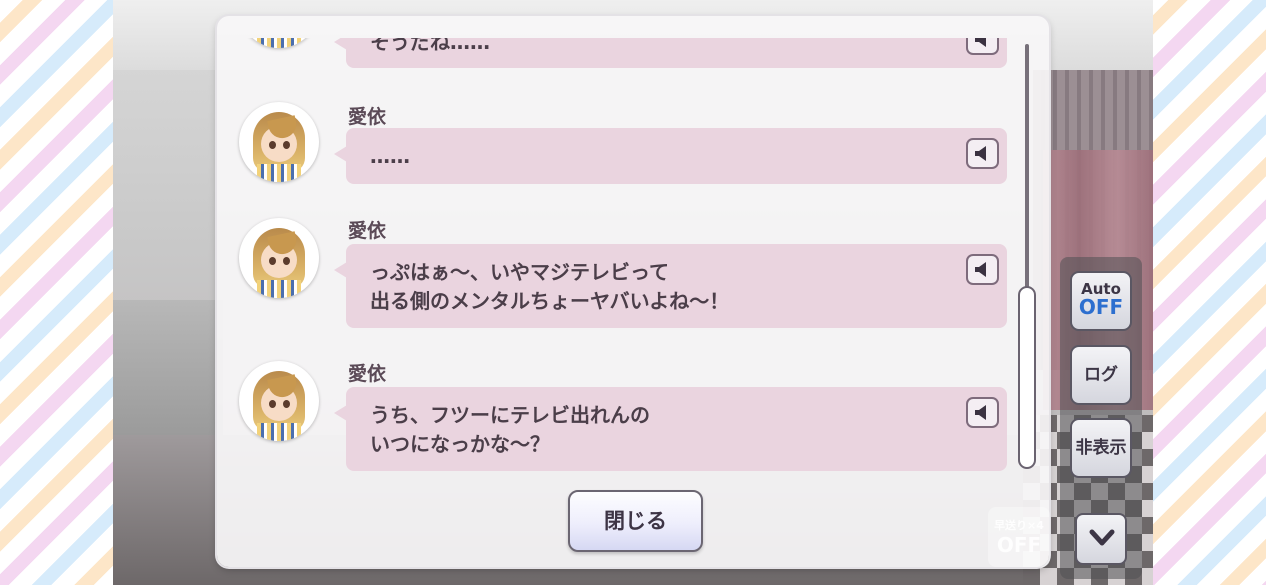  I want to click on speed-state: OFF, so click(1019, 545).